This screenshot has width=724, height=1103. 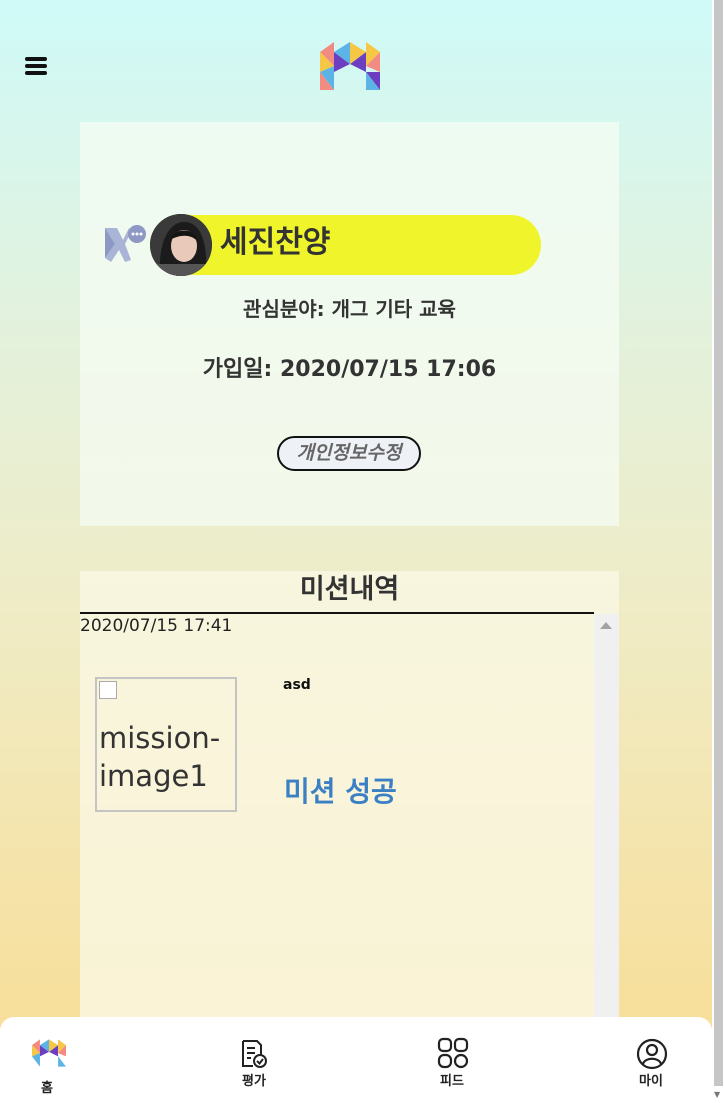 I want to click on nav-home: 홈, so click(x=47, y=1060).